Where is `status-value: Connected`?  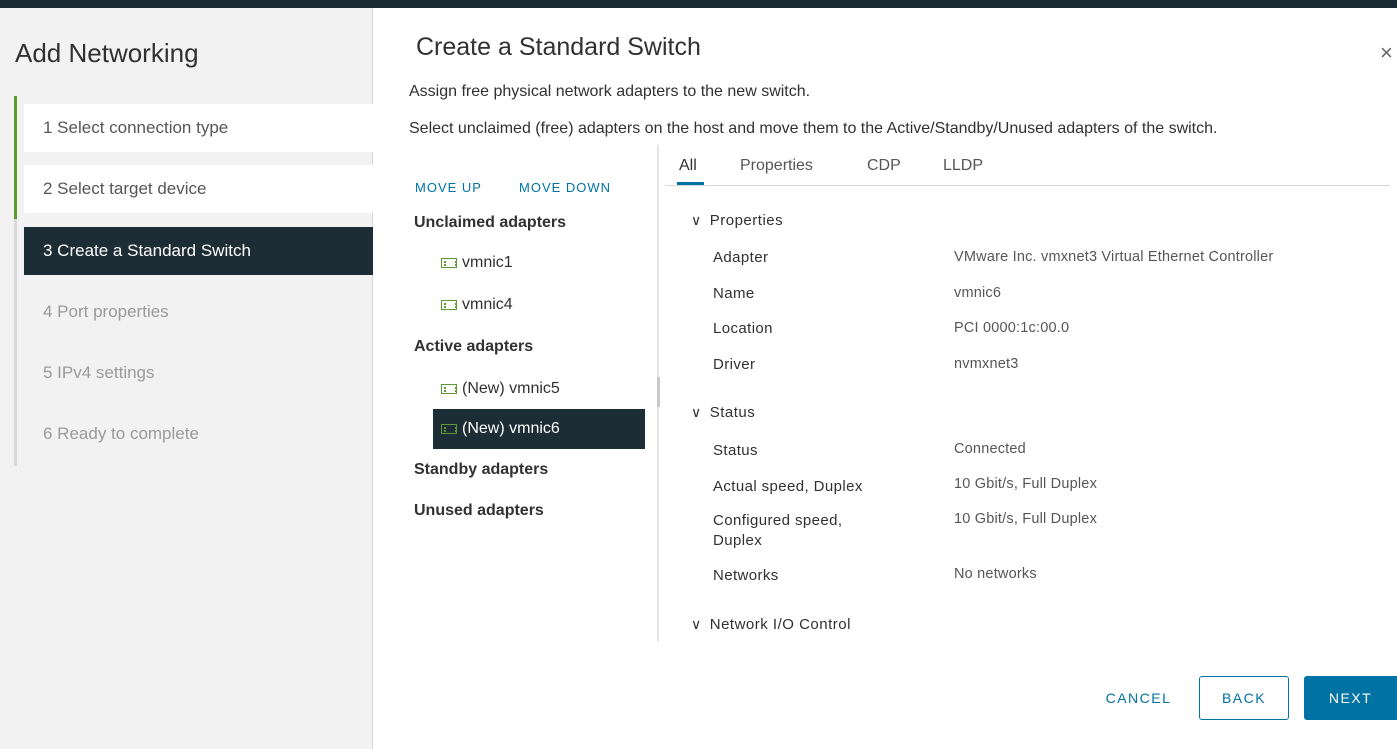 status-value: Connected is located at coordinates (990, 449).